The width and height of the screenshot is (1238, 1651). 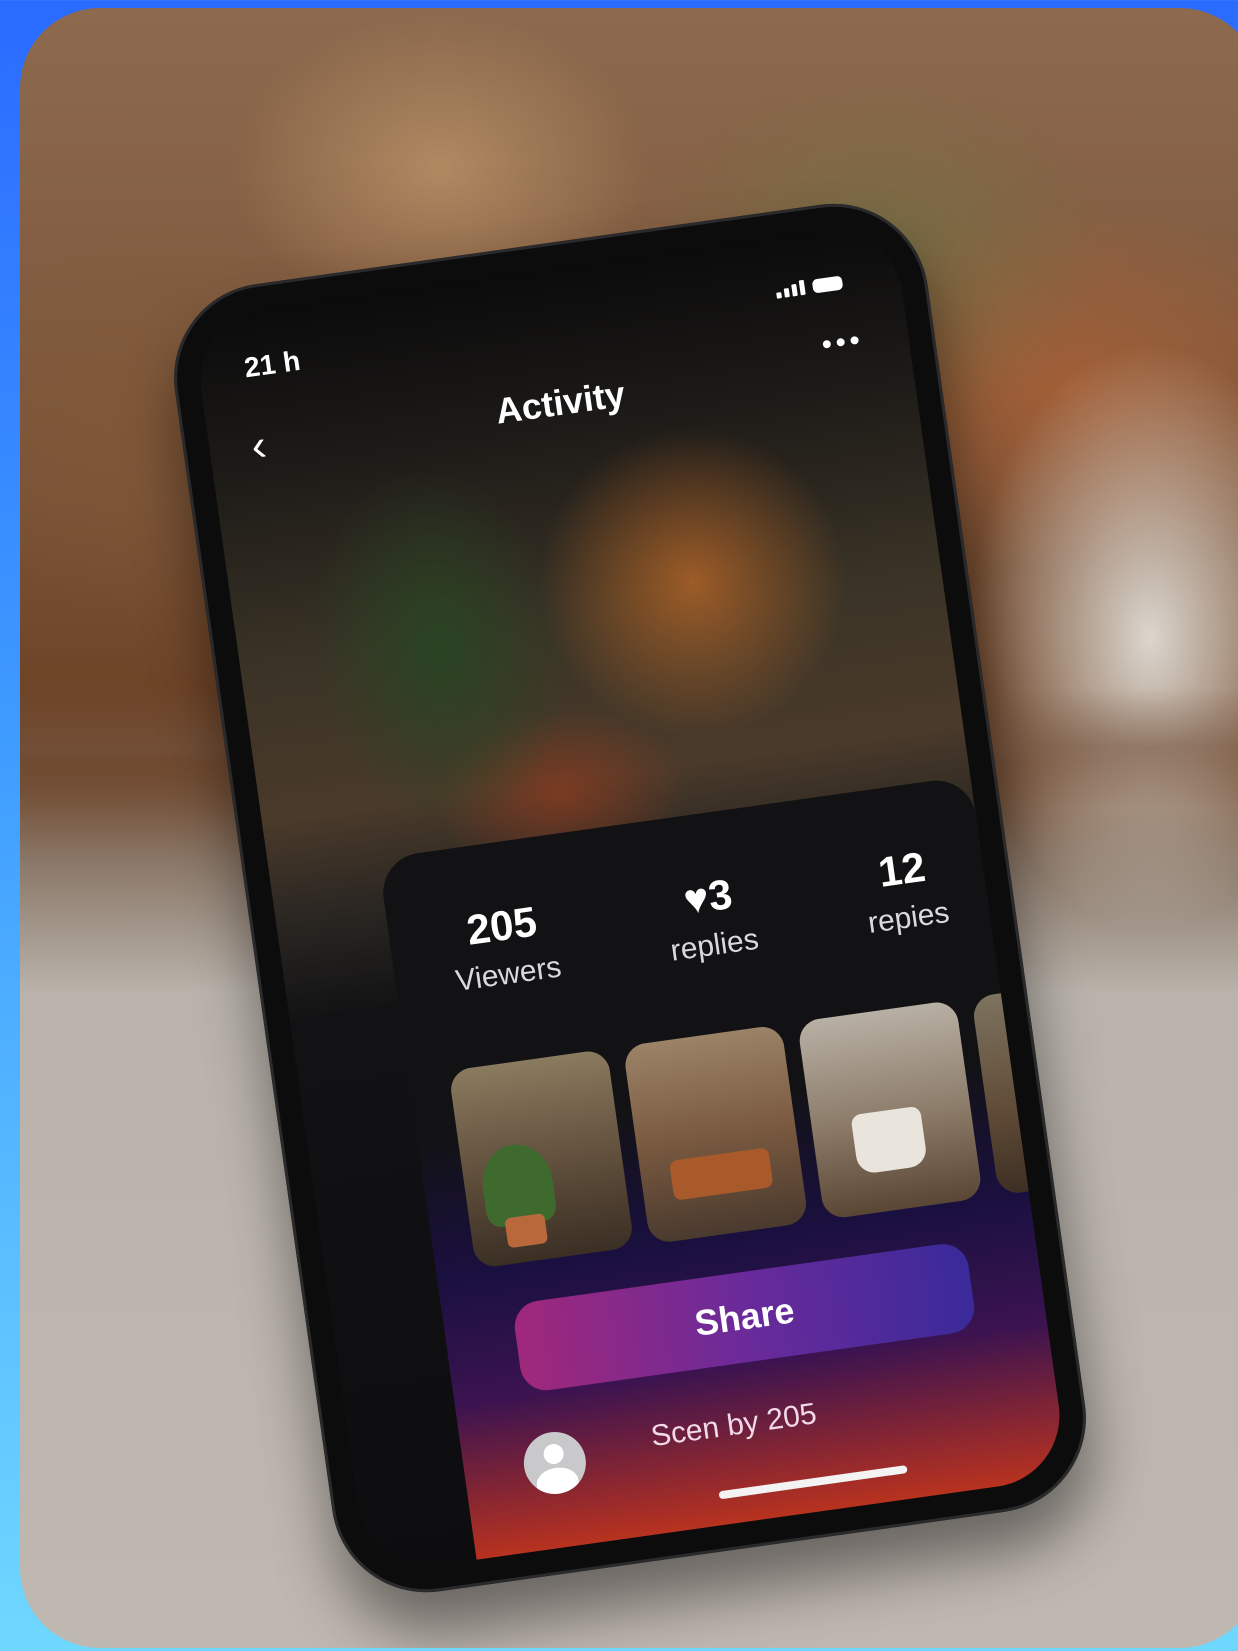 What do you see at coordinates (813, 1482) in the screenshot?
I see `home-indicator` at bounding box center [813, 1482].